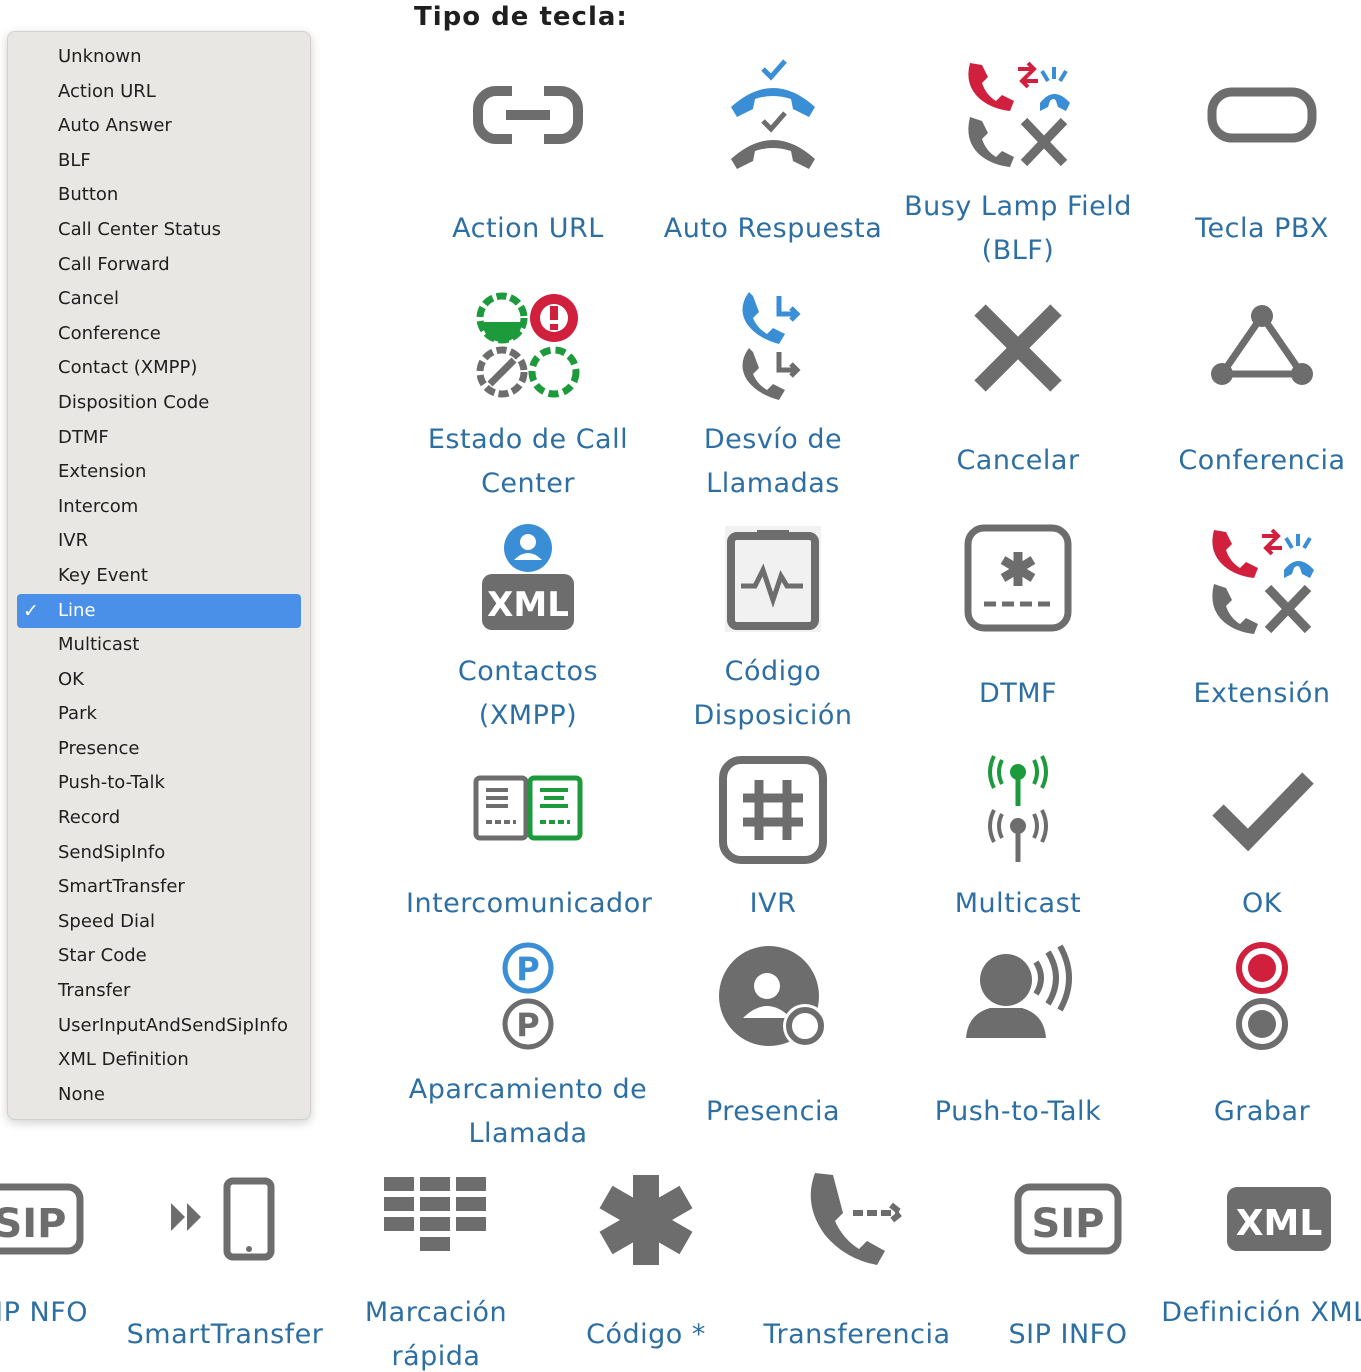  I want to click on xml-contact-icon: XML, so click(528, 582).